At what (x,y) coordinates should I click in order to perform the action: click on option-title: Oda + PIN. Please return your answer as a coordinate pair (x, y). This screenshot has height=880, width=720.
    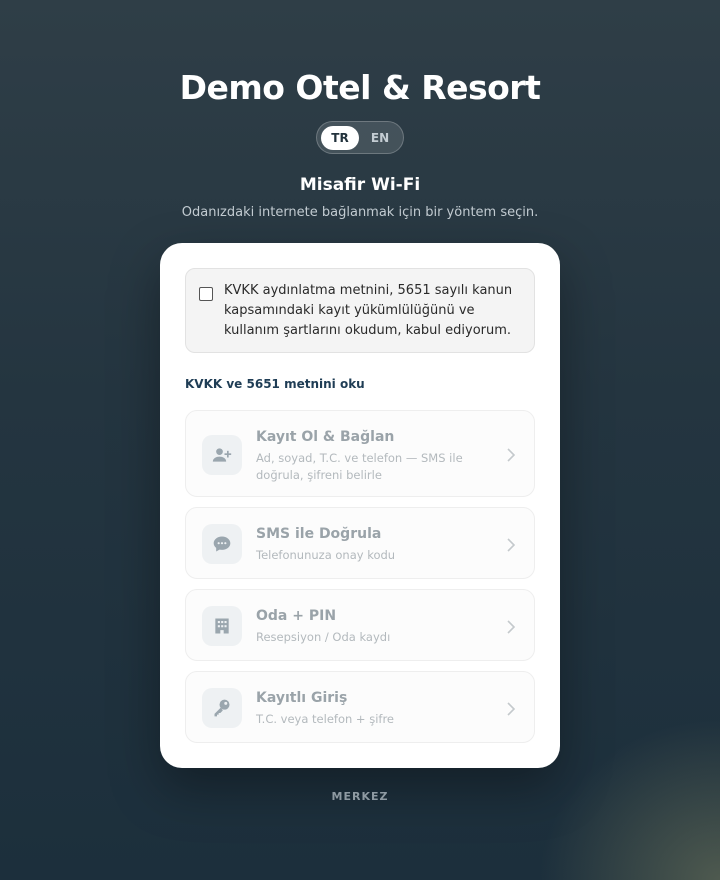
    Looking at the image, I should click on (296, 616).